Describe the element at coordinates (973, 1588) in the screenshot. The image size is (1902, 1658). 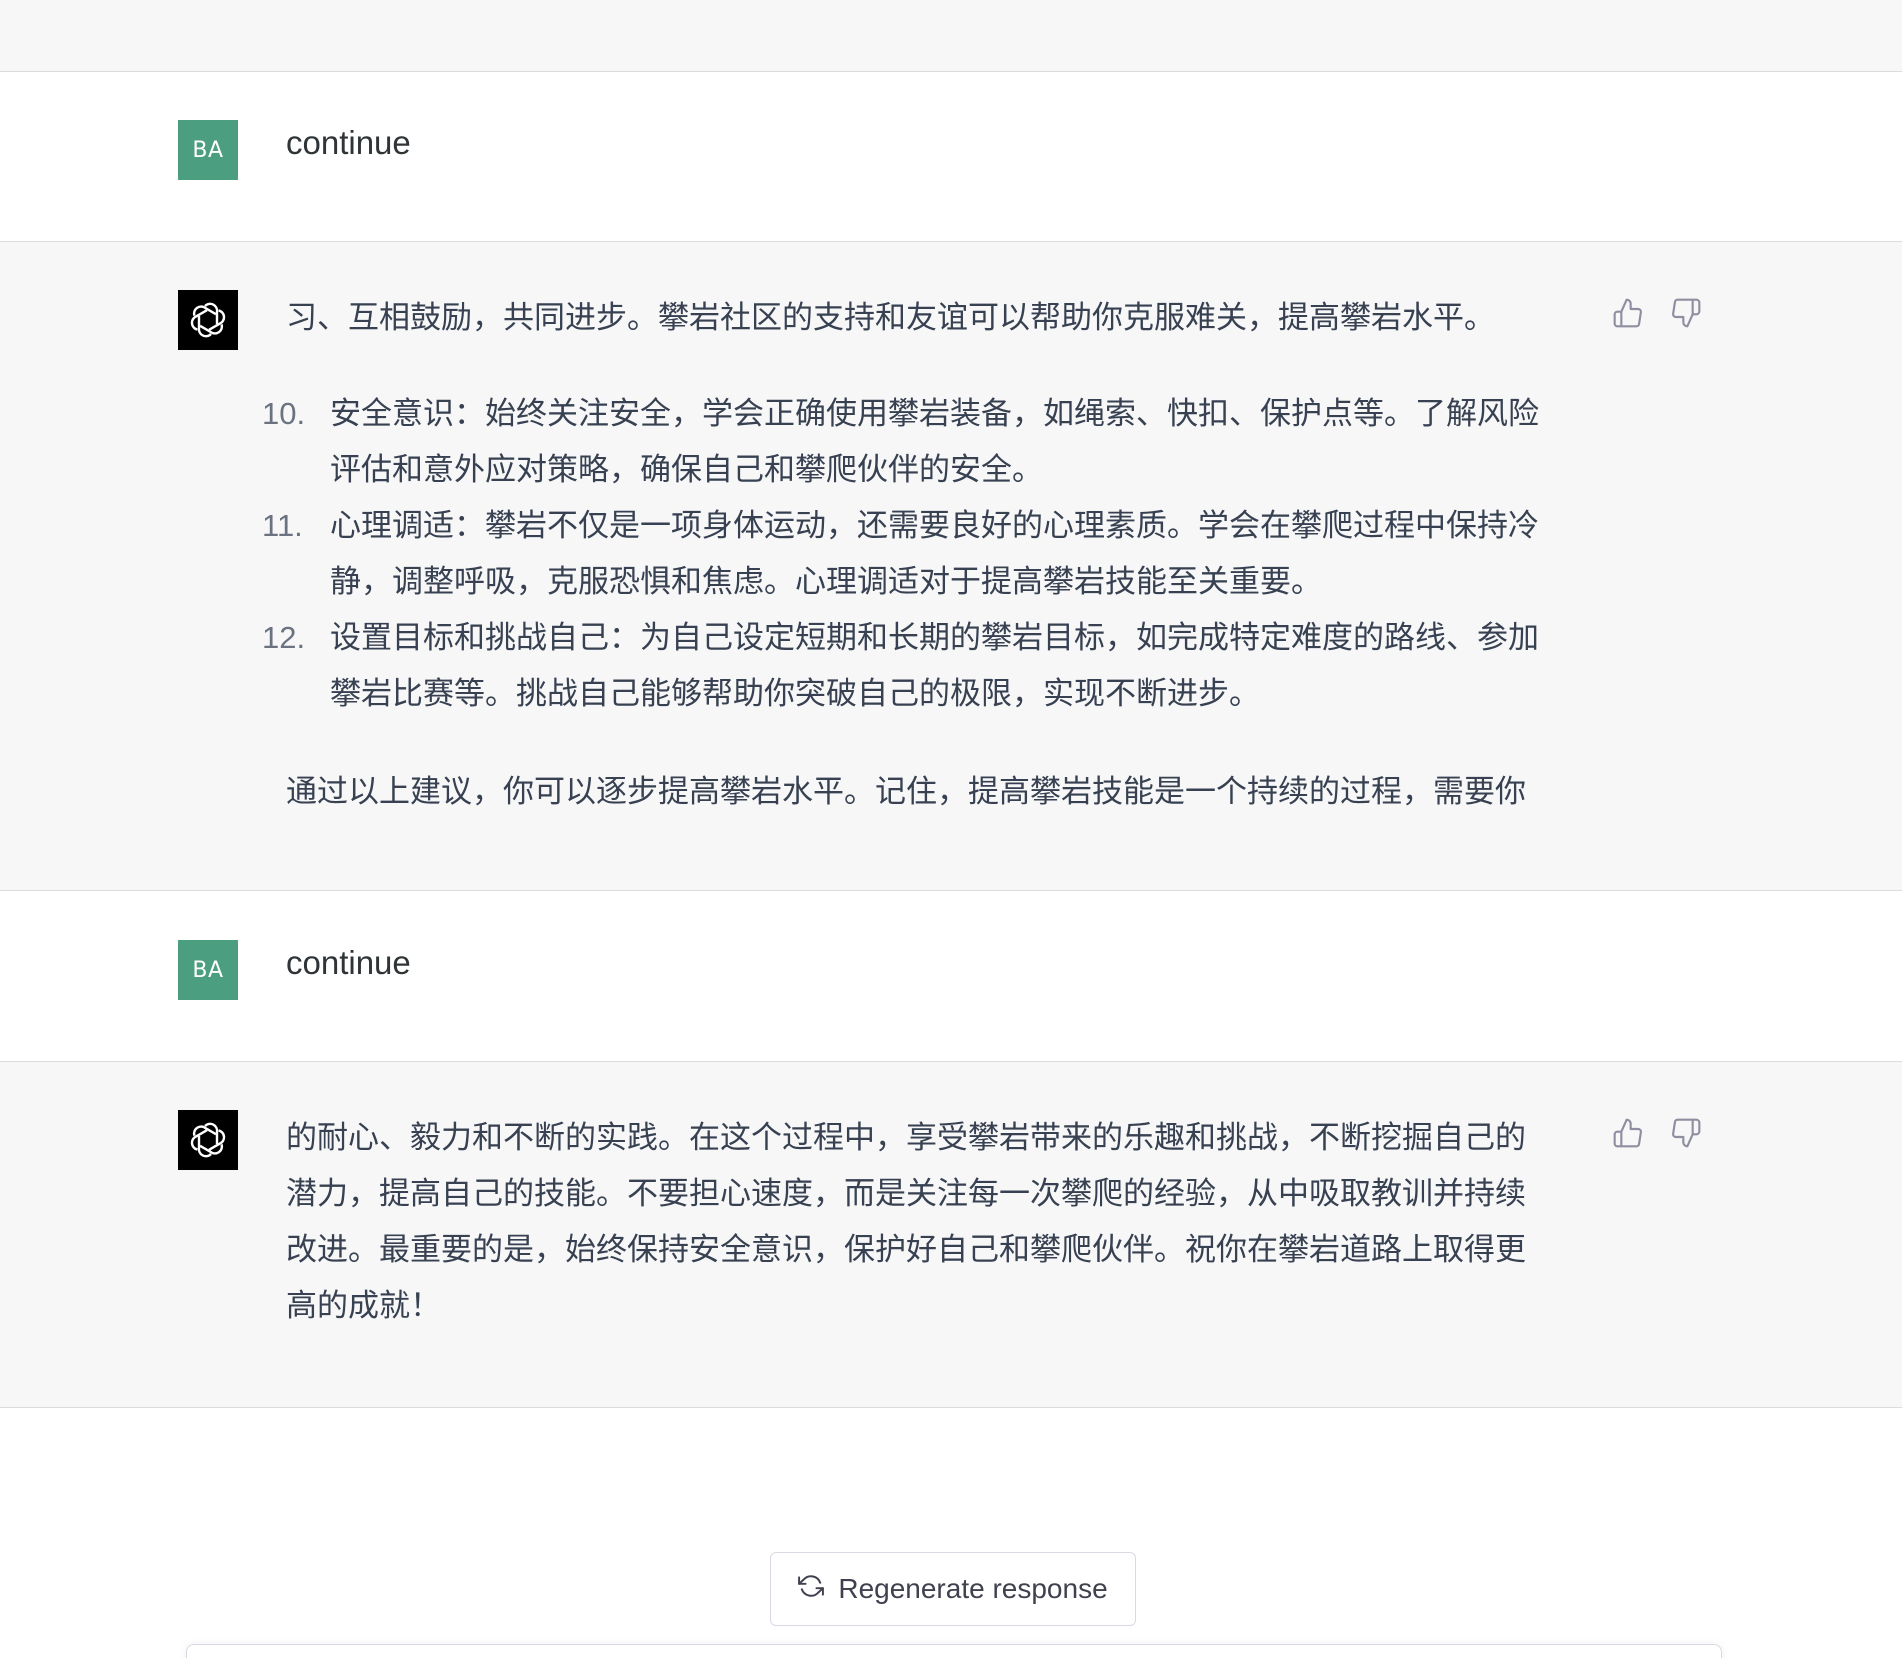
I see `regenerate-label: Regenerate response` at that location.